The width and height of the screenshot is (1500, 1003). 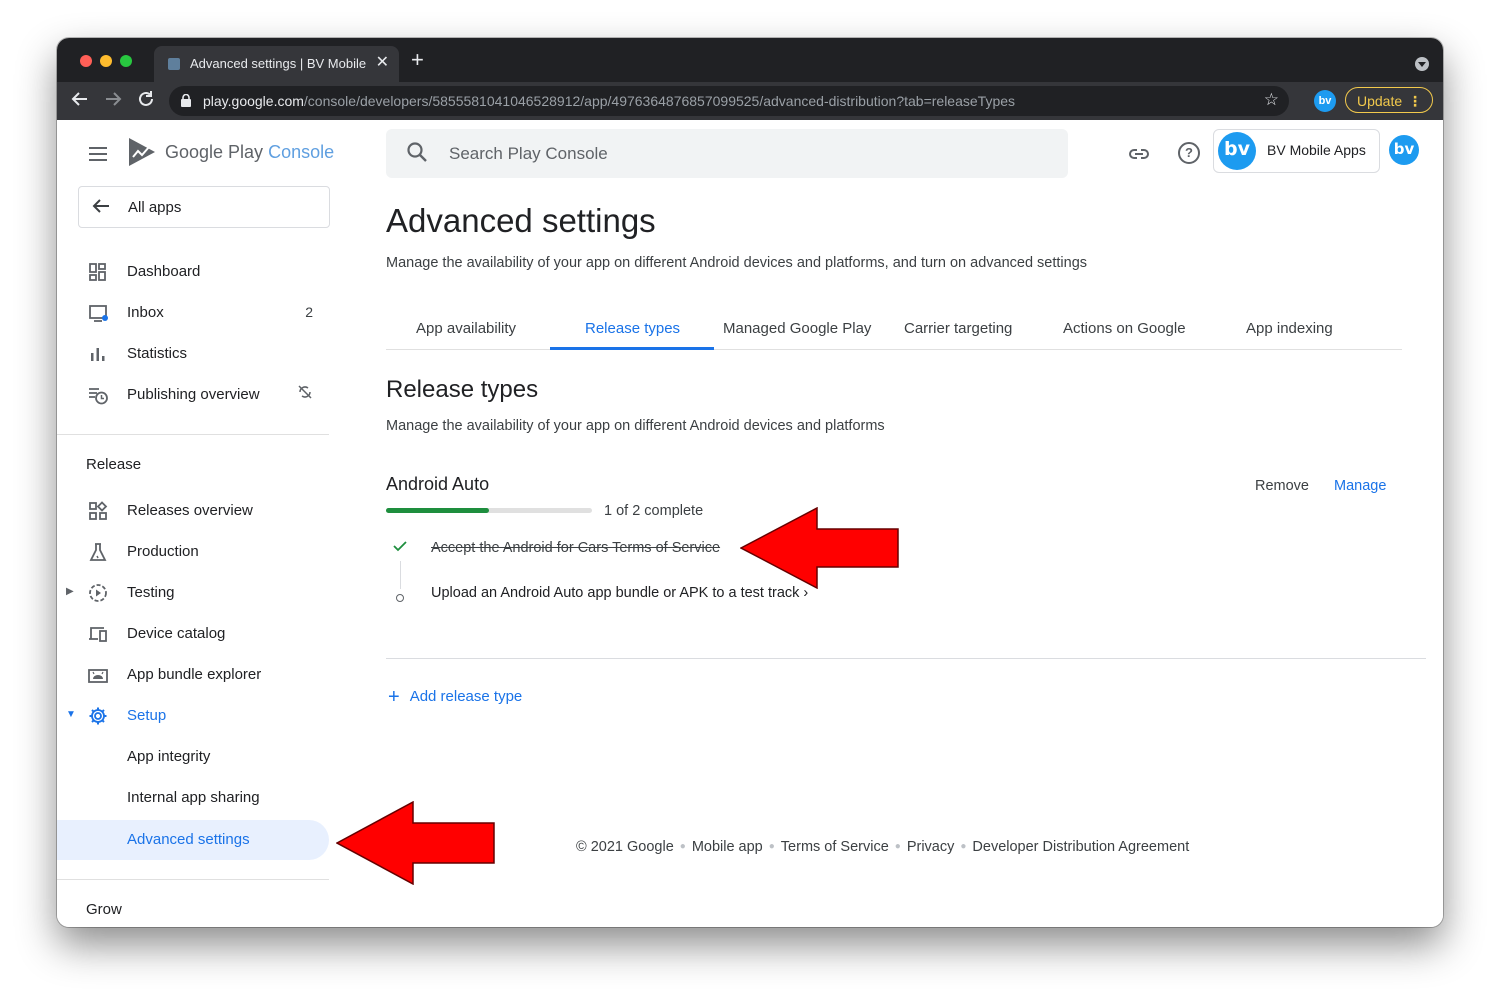 What do you see at coordinates (309, 312) in the screenshot?
I see `inbox-count-badge: 2` at bounding box center [309, 312].